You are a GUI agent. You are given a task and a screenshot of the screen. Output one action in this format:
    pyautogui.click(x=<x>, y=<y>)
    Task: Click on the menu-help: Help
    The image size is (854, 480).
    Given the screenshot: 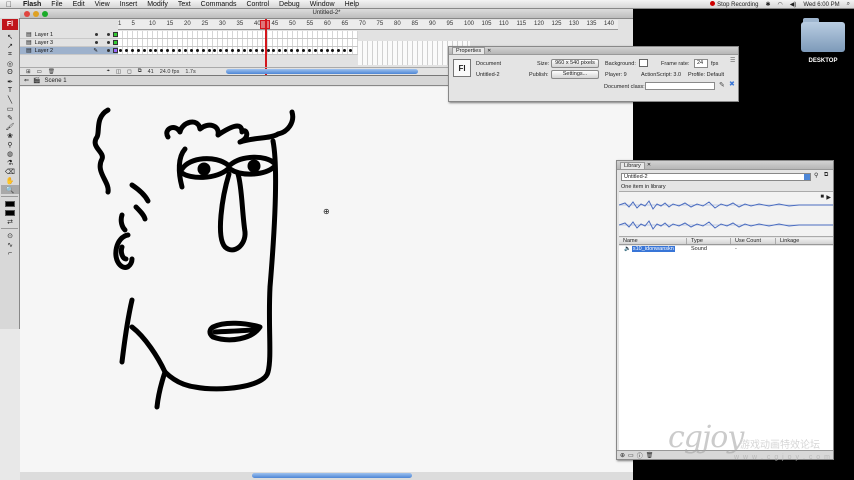 What is the action you would take?
    pyautogui.click(x=352, y=4)
    